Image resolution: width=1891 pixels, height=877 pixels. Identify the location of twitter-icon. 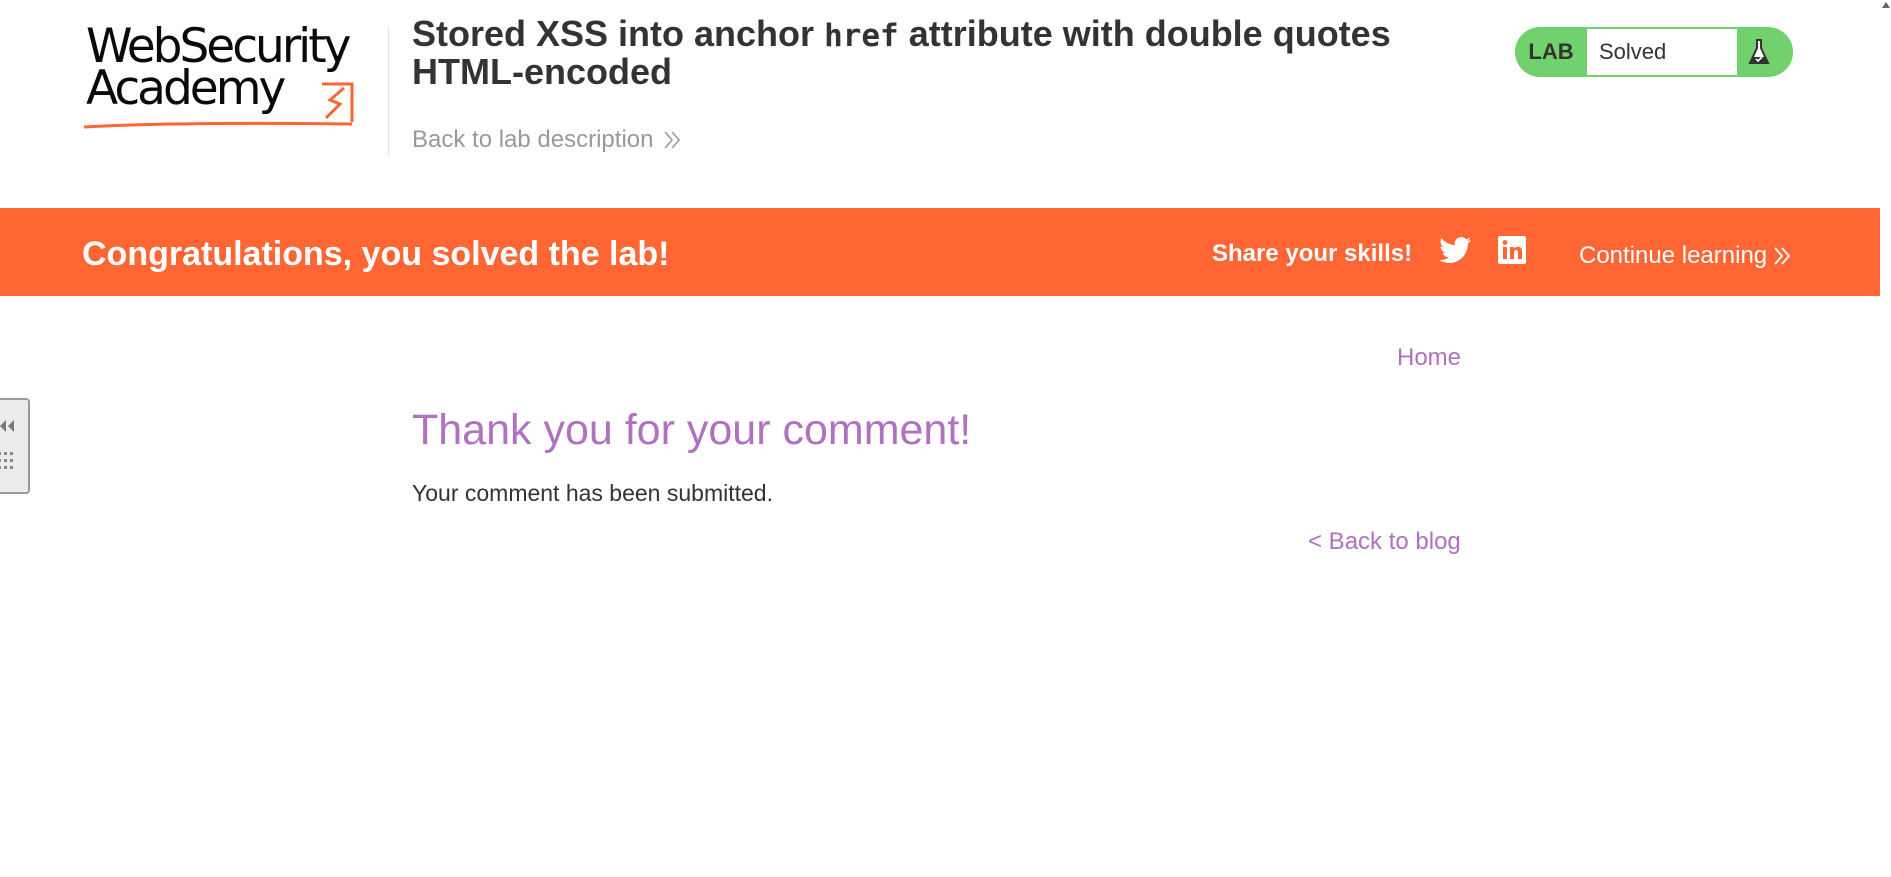
(1455, 252).